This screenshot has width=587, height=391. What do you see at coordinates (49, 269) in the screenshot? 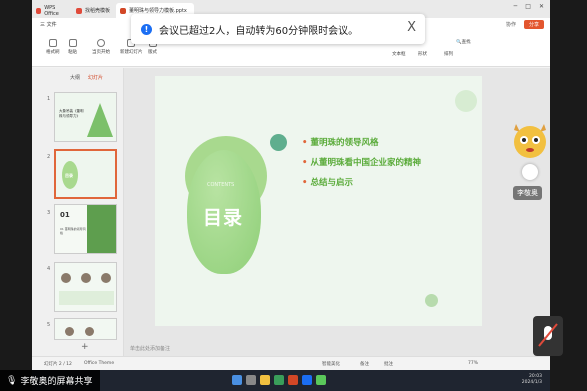
I see `slide-number: 4` at bounding box center [49, 269].